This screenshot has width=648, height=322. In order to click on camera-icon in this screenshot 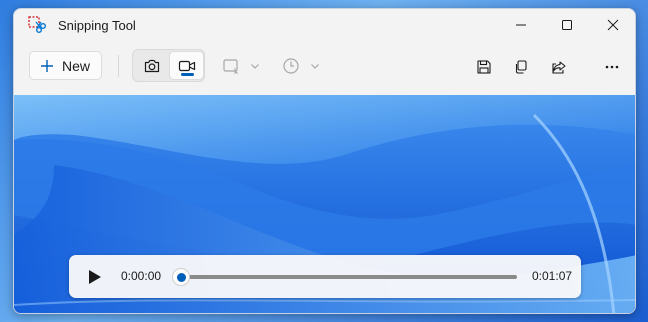, I will do `click(151, 65)`.